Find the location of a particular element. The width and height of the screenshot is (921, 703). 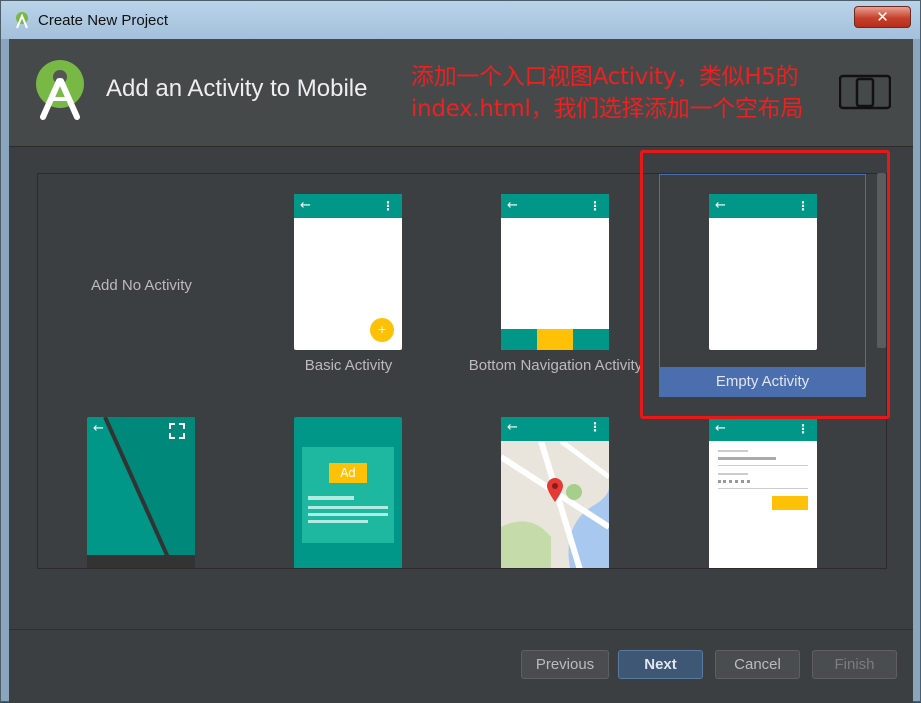

template-label: Basic Activity is located at coordinates (348, 365).